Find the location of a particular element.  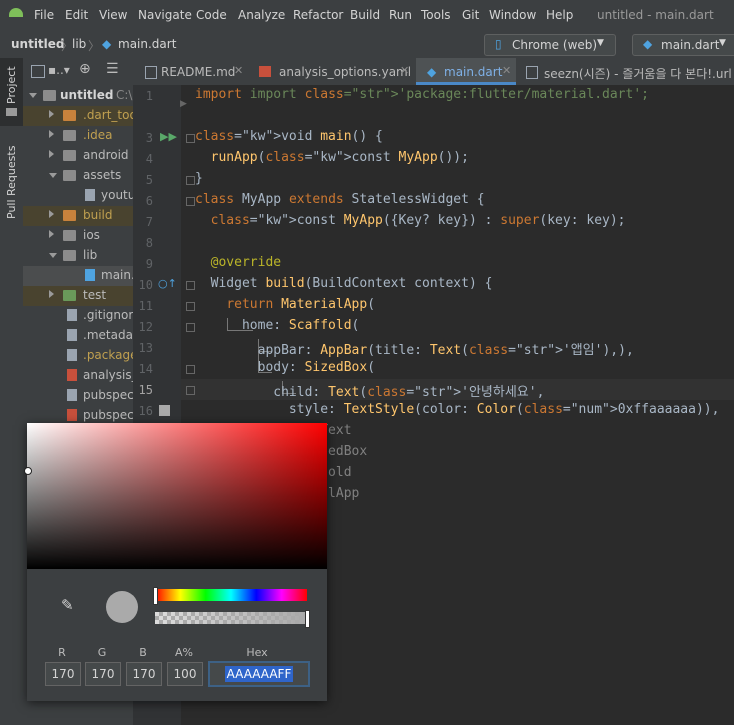

saturation-cursor is located at coordinates (28, 471).